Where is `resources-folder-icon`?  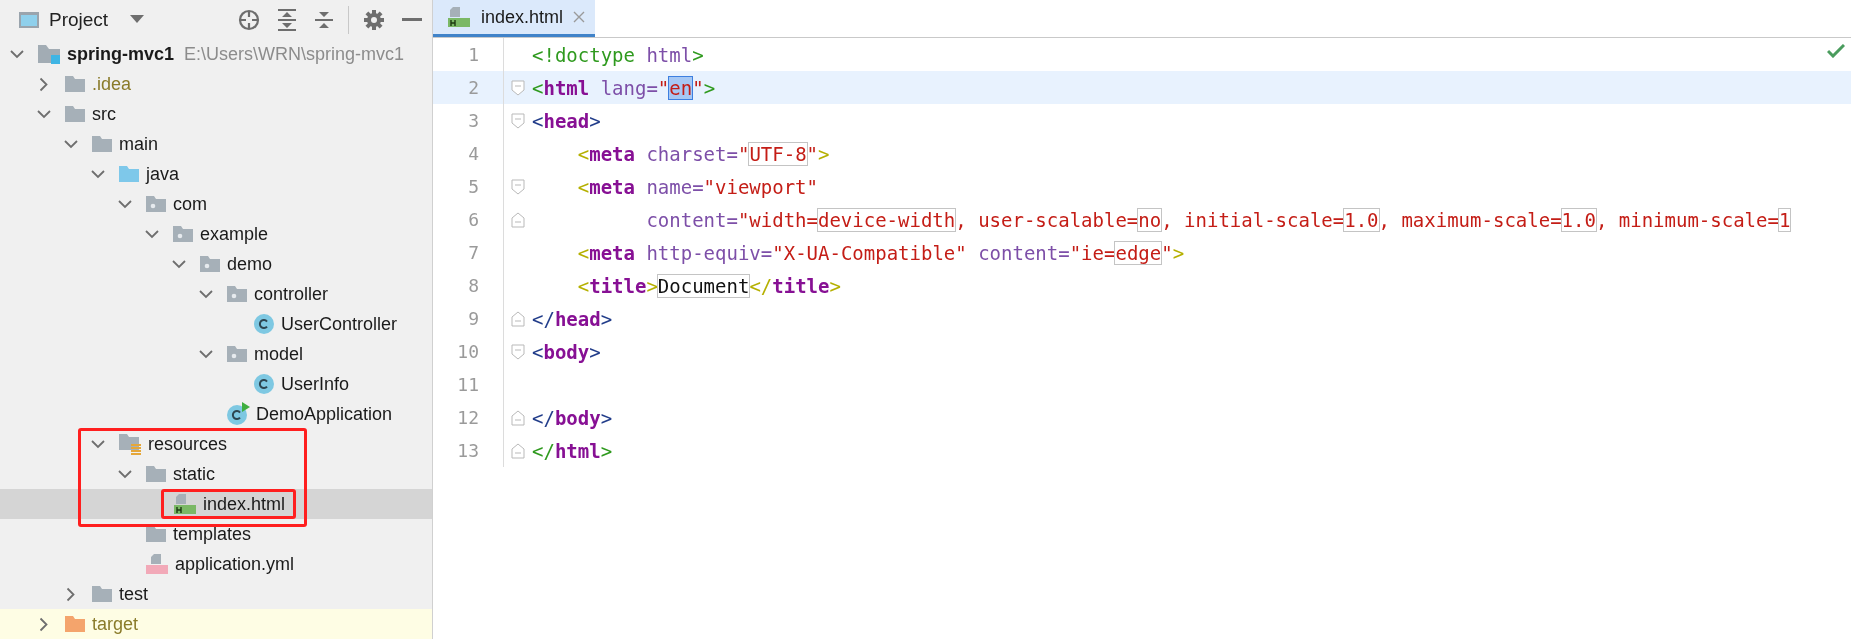
resources-folder-icon is located at coordinates (130, 444).